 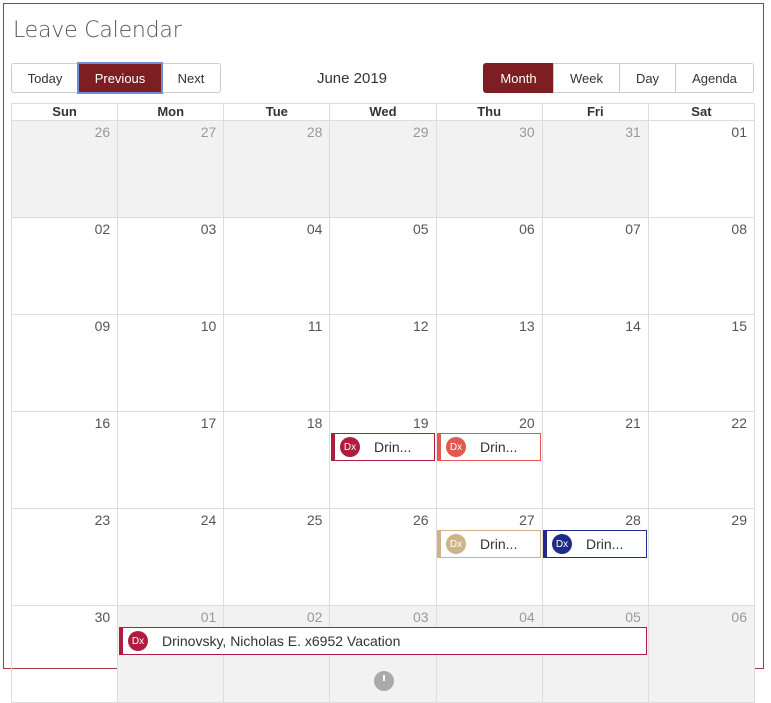 I want to click on scroll-handle, so click(x=384, y=681).